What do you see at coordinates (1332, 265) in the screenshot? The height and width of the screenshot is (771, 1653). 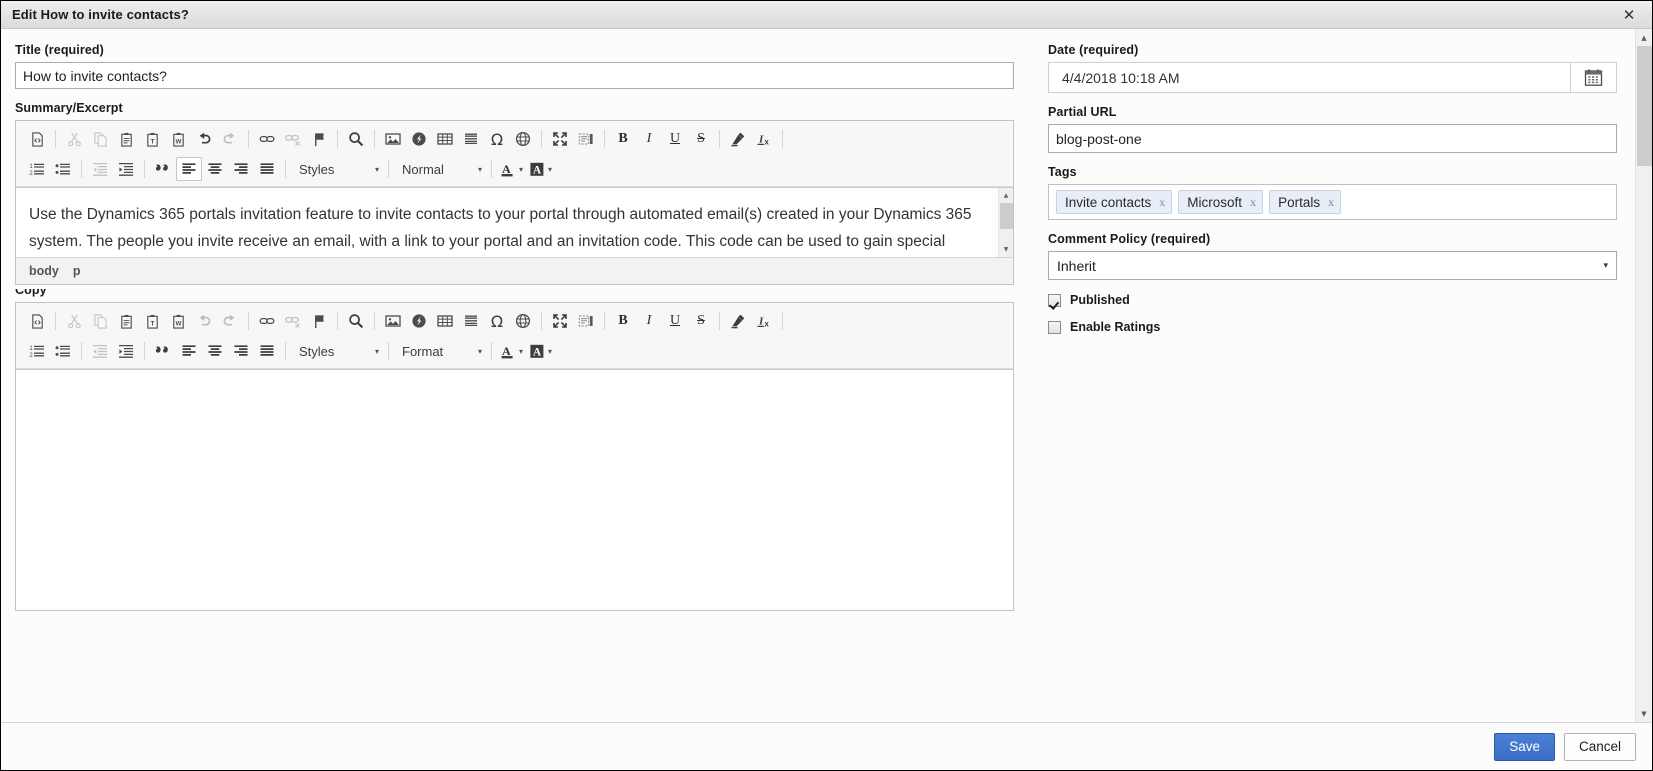 I see `comment-policy-select: Inherit ▾` at bounding box center [1332, 265].